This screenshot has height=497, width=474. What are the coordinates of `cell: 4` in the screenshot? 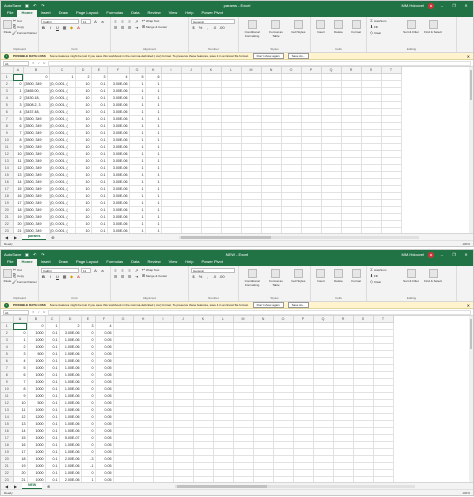 It's located at (18, 112).